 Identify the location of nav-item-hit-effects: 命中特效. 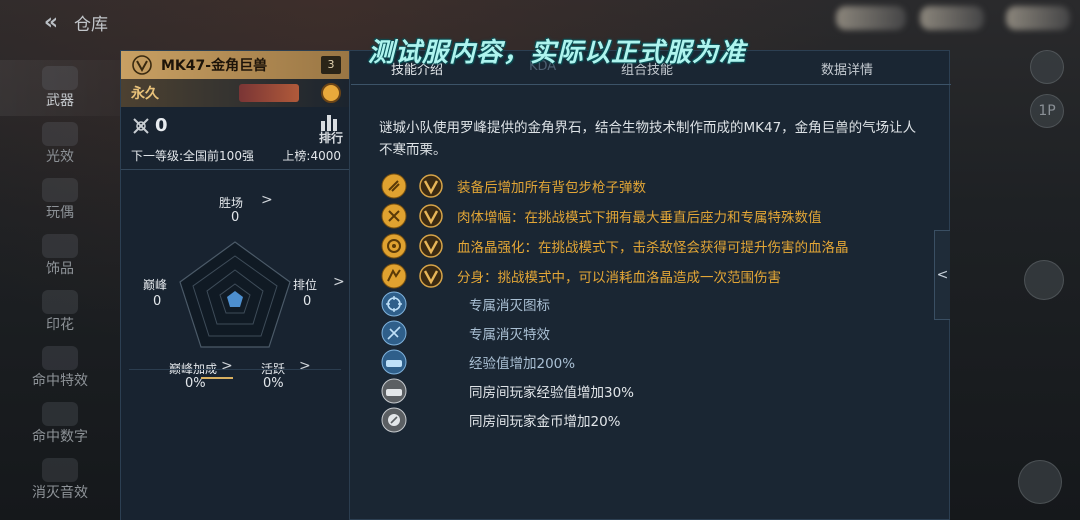
(60, 368).